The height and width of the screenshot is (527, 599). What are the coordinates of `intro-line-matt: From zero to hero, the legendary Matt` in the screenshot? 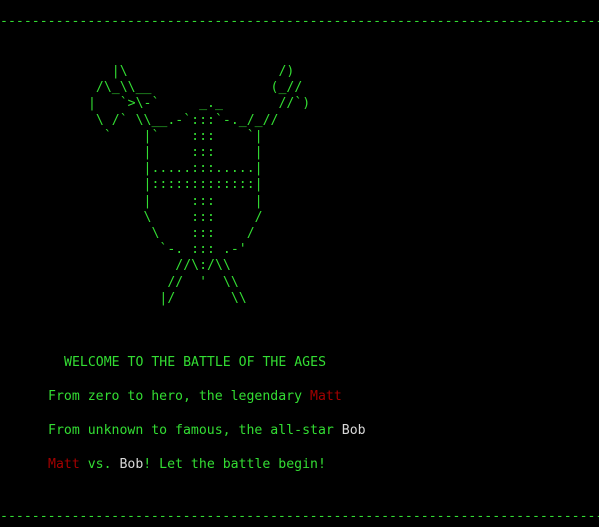 It's located at (195, 397).